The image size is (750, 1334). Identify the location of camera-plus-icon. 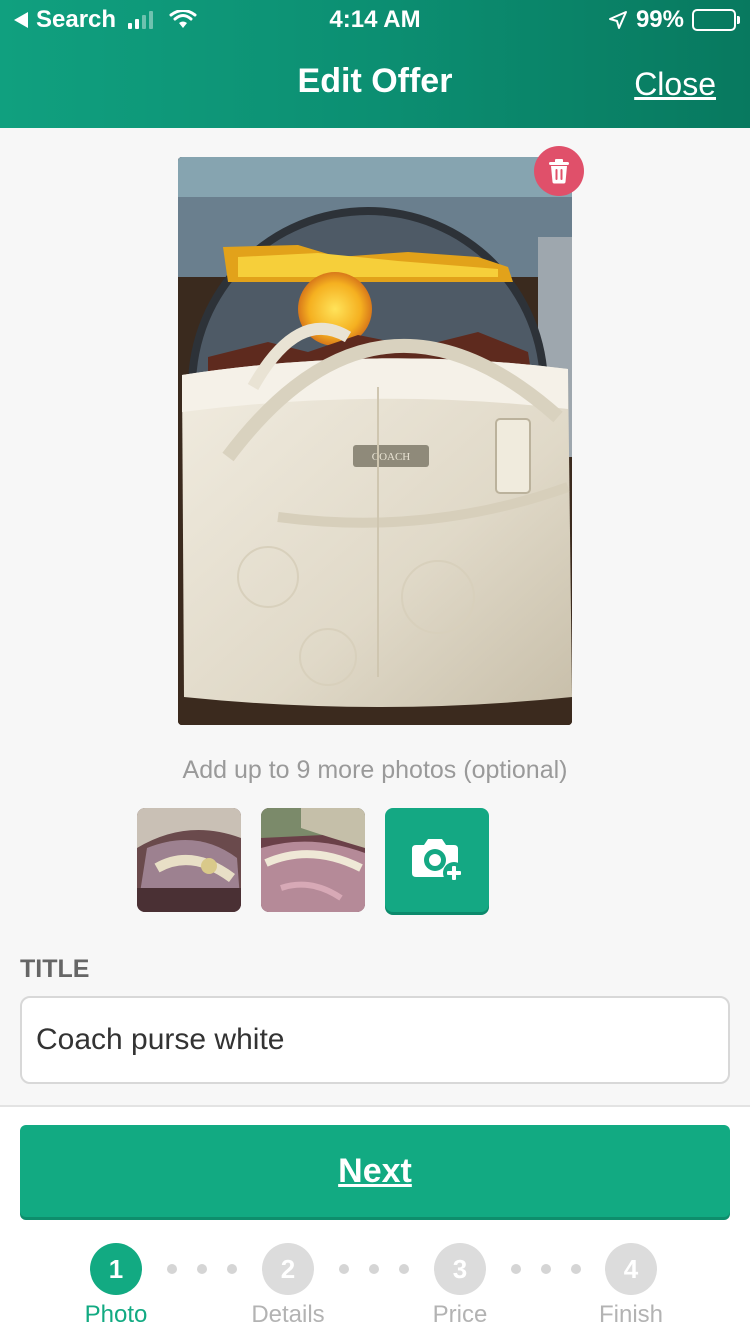
(438, 861).